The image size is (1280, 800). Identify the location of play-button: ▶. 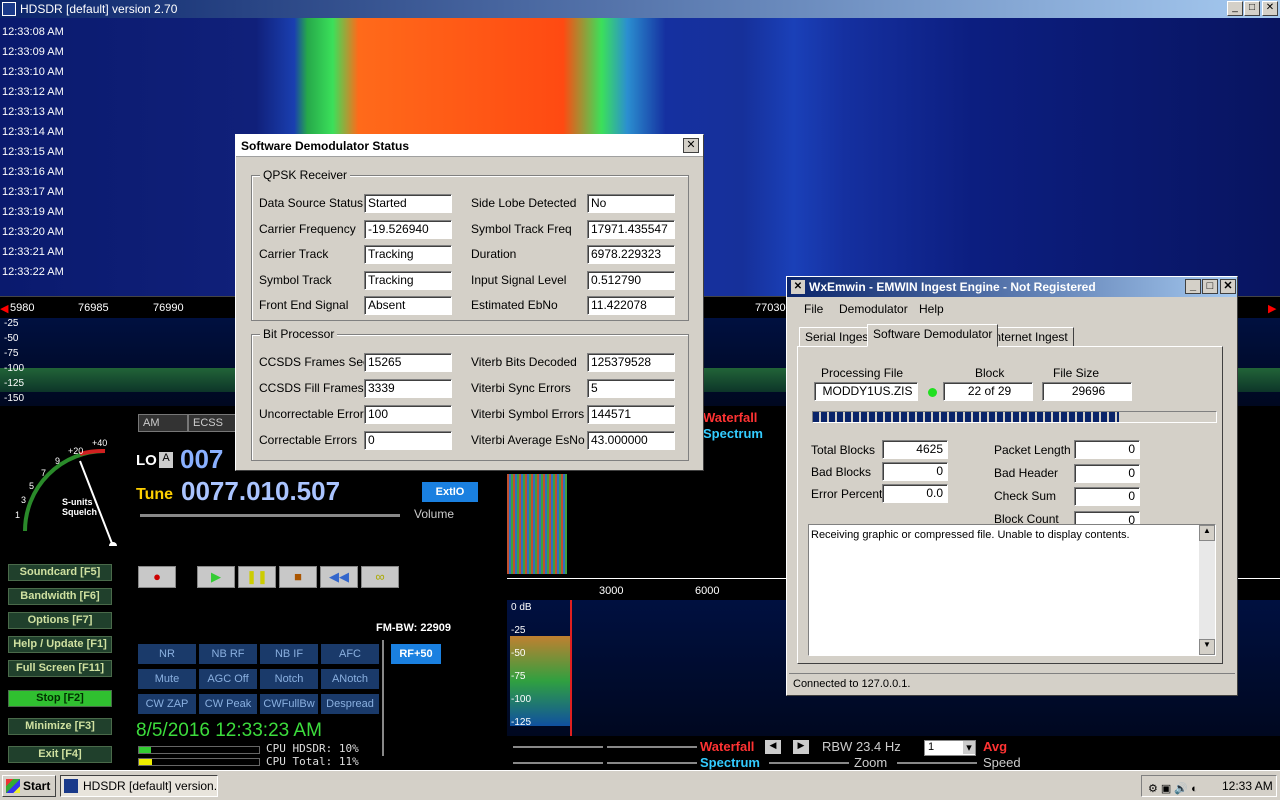
(216, 577).